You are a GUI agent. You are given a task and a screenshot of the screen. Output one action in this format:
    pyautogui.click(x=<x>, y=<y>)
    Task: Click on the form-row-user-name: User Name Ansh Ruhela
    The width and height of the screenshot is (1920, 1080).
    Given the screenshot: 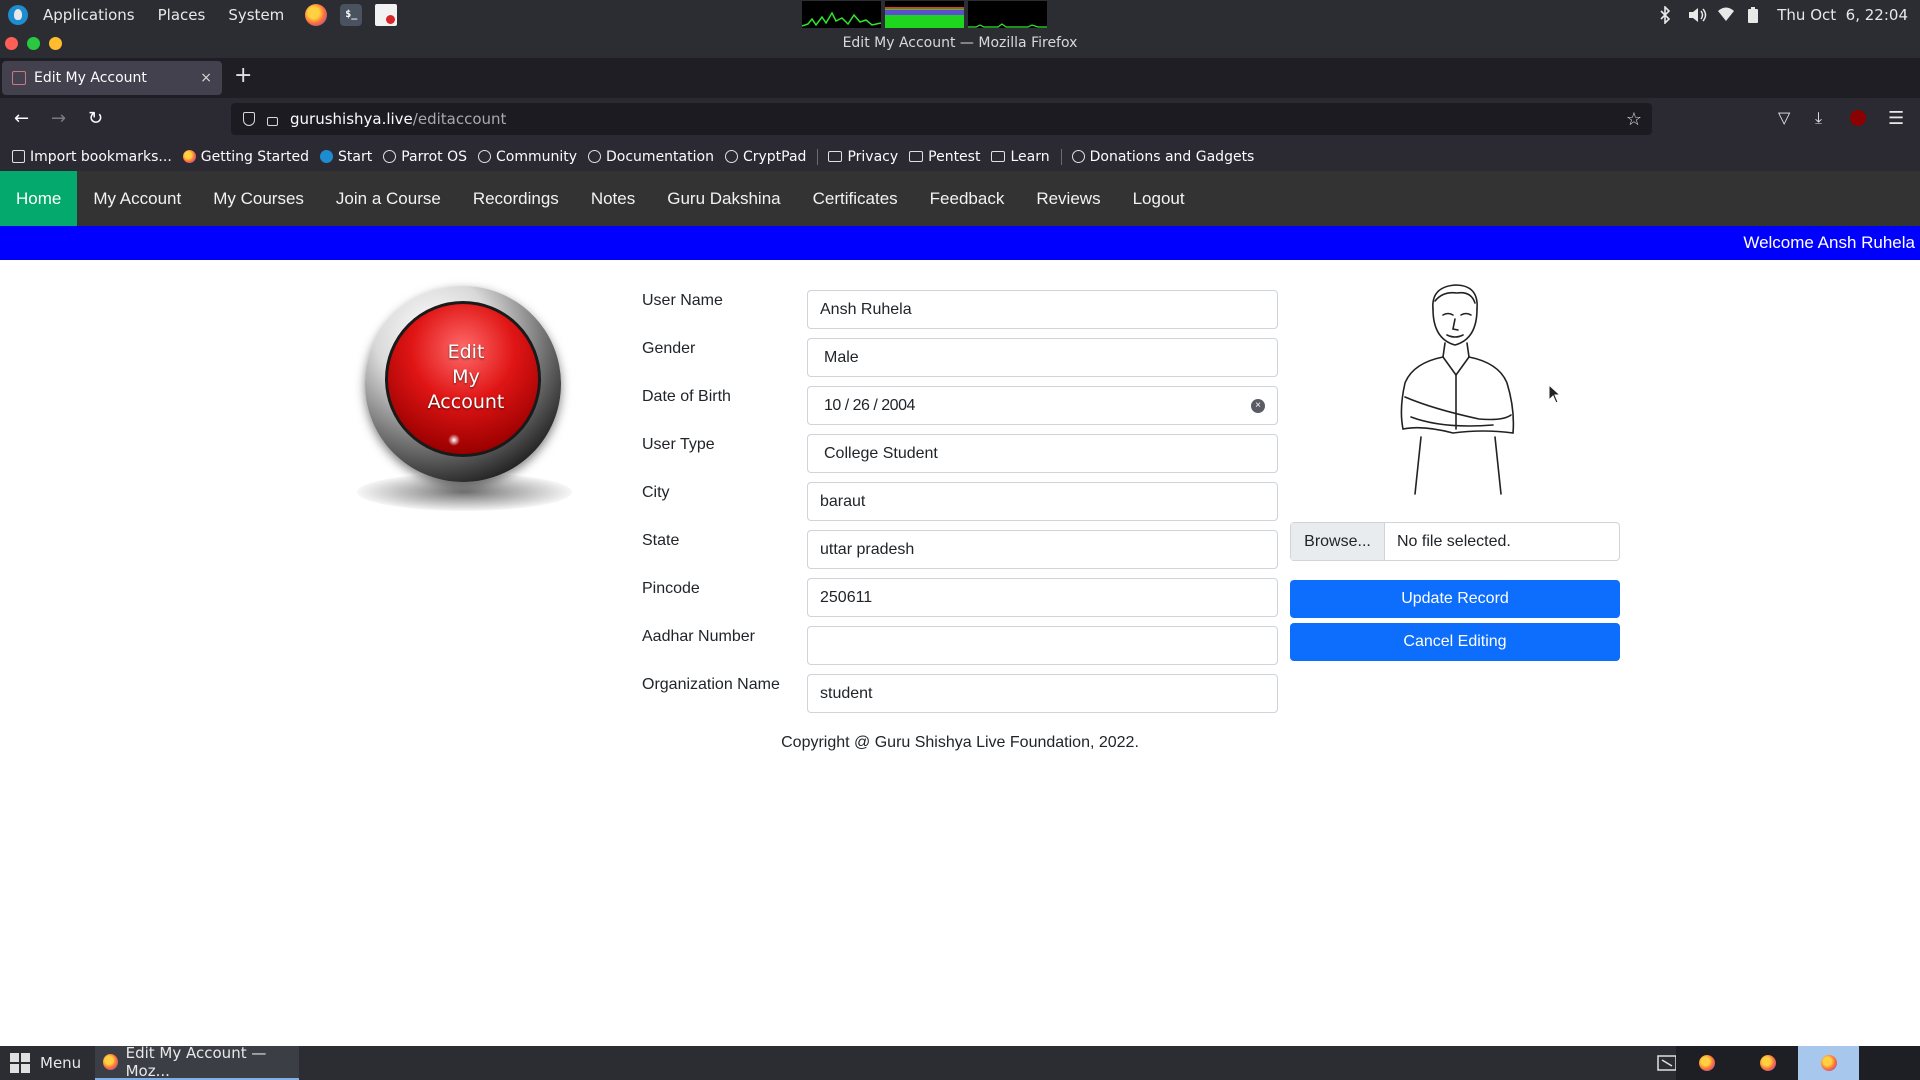 What is the action you would take?
    pyautogui.click(x=960, y=309)
    